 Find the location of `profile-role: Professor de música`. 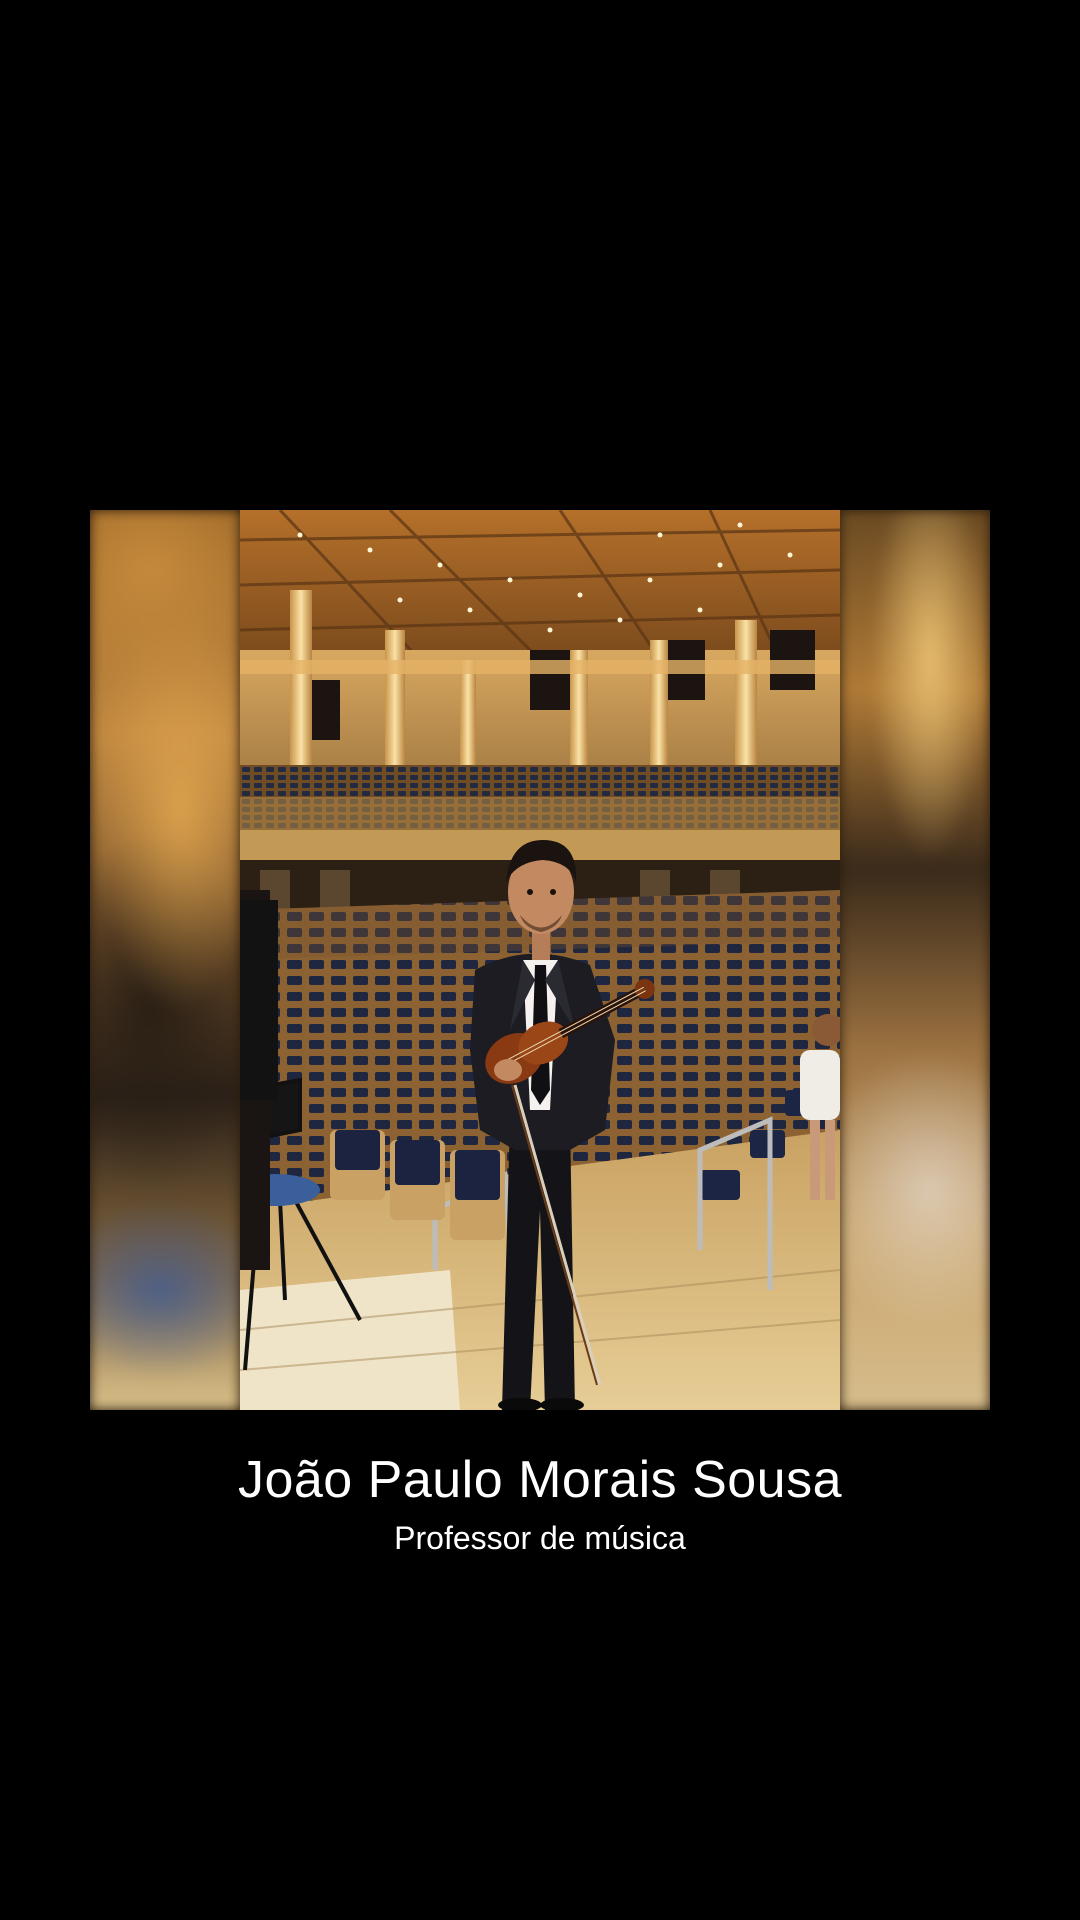

profile-role: Professor de música is located at coordinates (540, 1538).